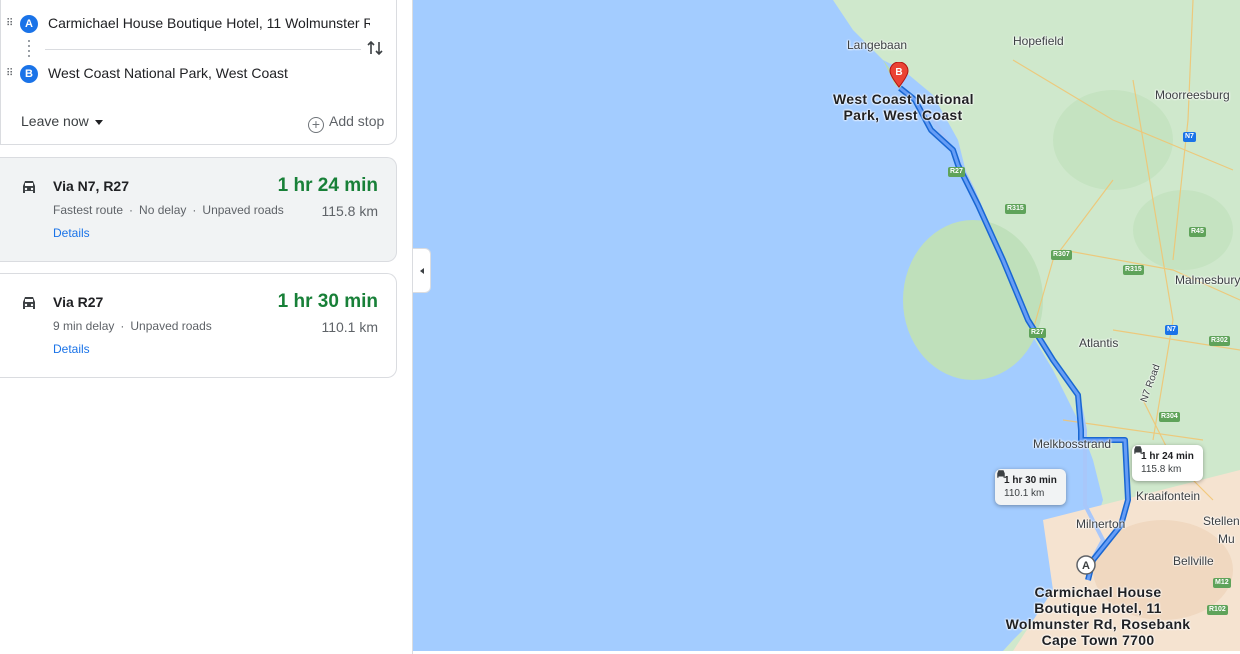 The image size is (1240, 654). What do you see at coordinates (88, 210) in the screenshot?
I see `route-note: Fastest route` at bounding box center [88, 210].